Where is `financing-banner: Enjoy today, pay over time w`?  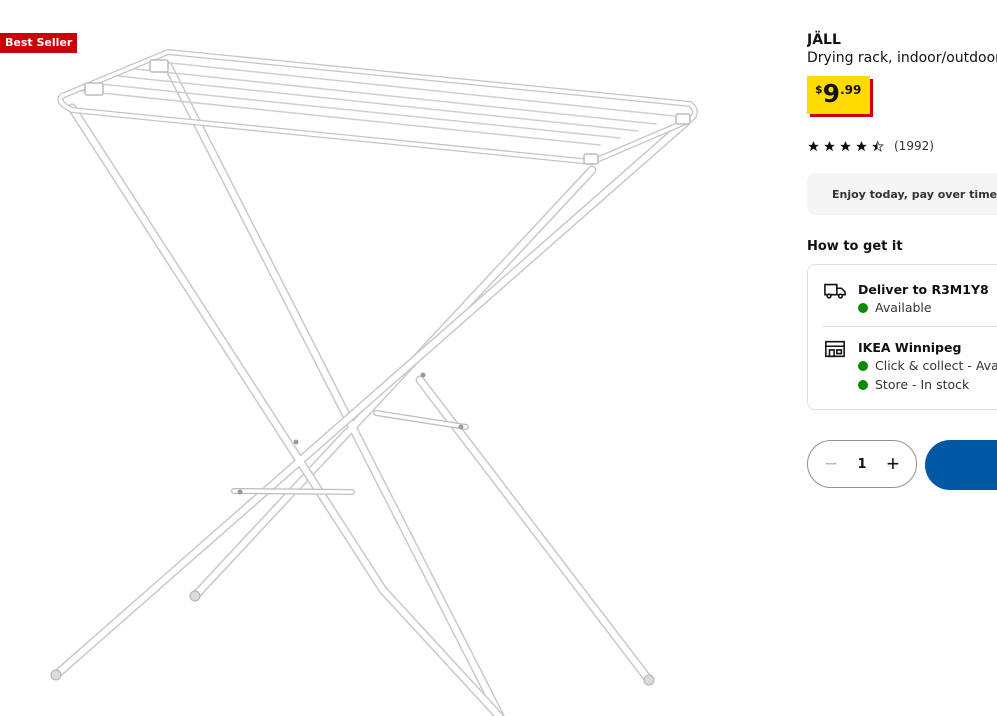
financing-banner: Enjoy today, pay over time w is located at coordinates (902, 194).